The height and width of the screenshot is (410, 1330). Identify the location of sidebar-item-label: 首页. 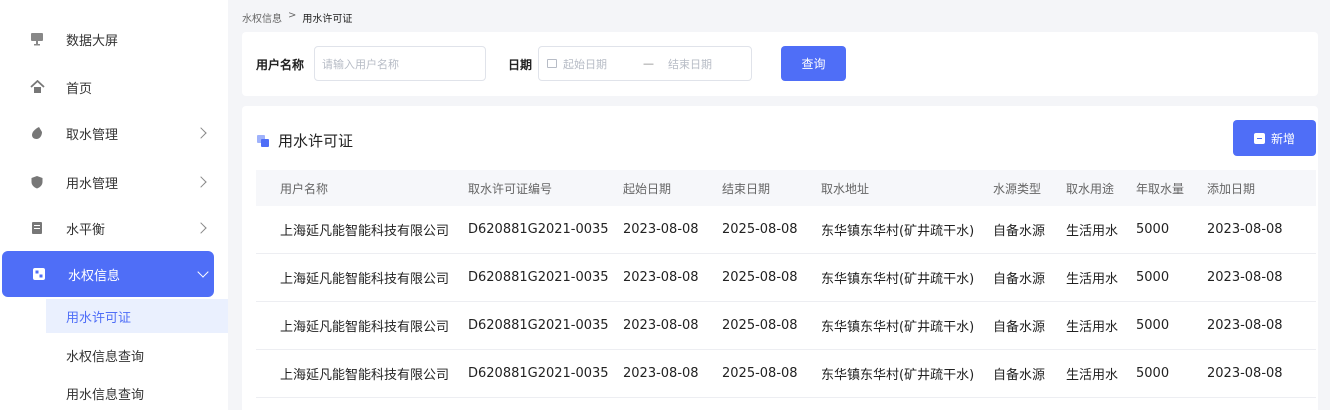
(79, 89).